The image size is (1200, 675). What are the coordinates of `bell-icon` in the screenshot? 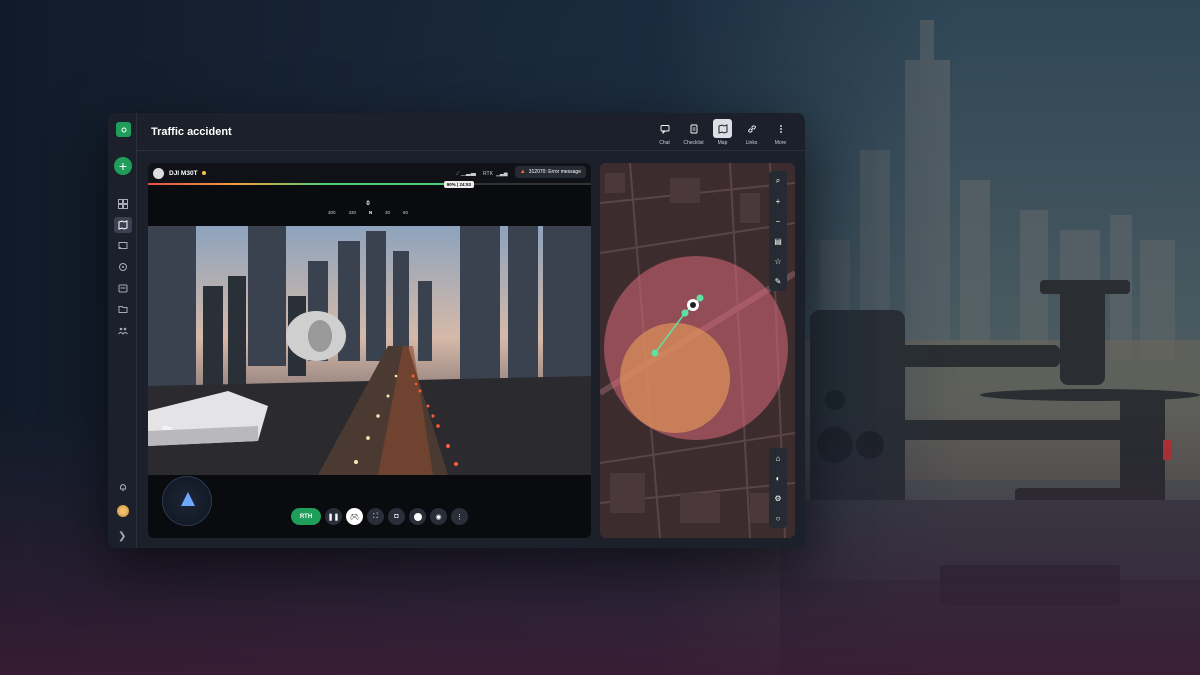 It's located at (123, 488).